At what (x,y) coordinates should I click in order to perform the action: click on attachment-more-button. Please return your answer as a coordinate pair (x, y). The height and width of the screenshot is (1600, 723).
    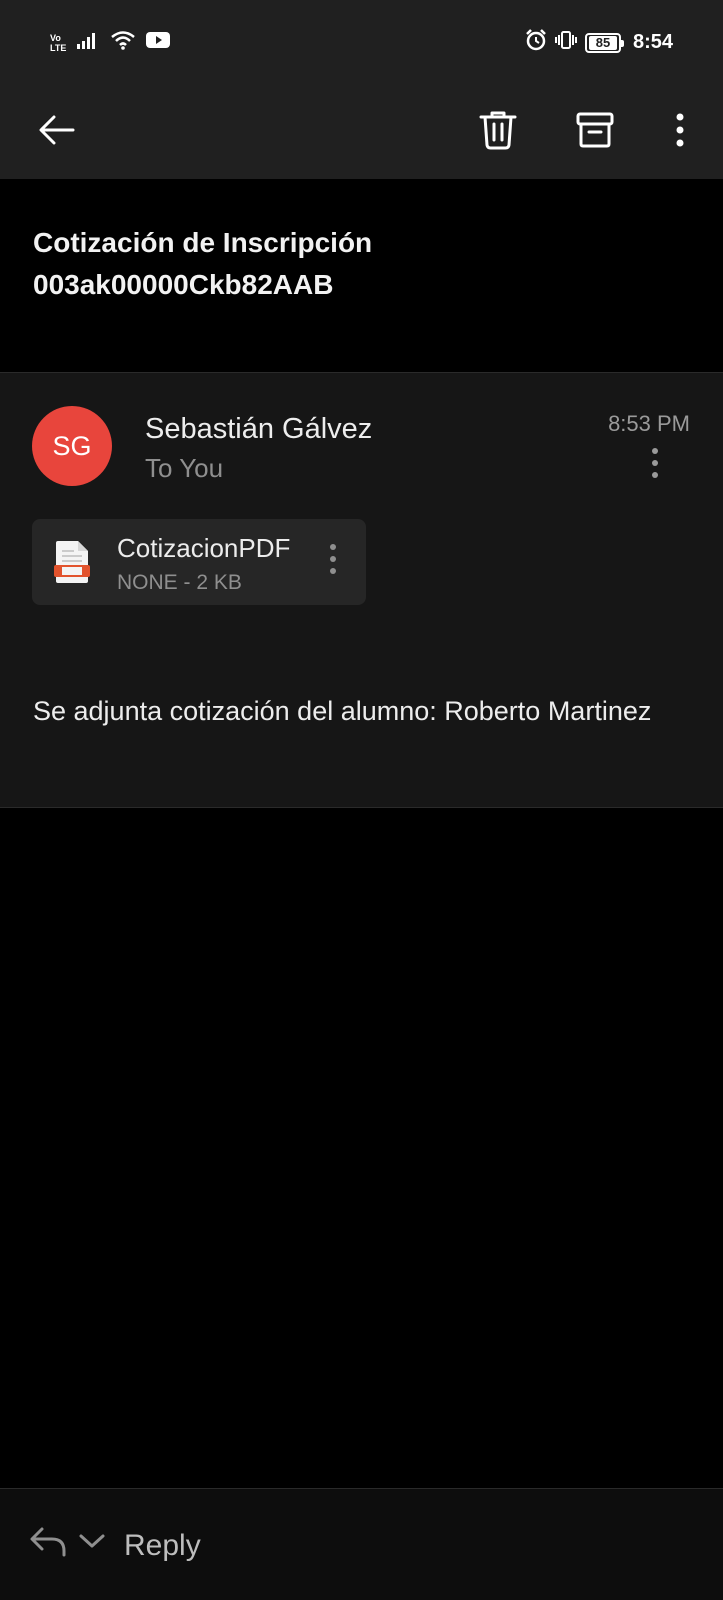
    Looking at the image, I should click on (333, 561).